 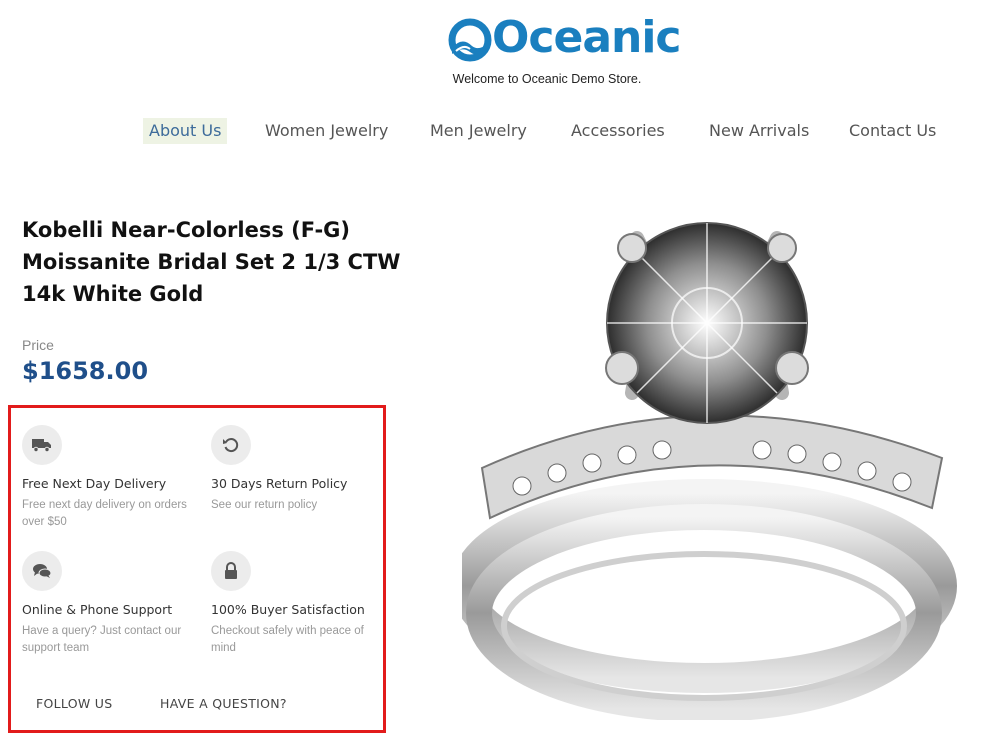 I want to click on price-value: $1658.00, so click(x=85, y=371).